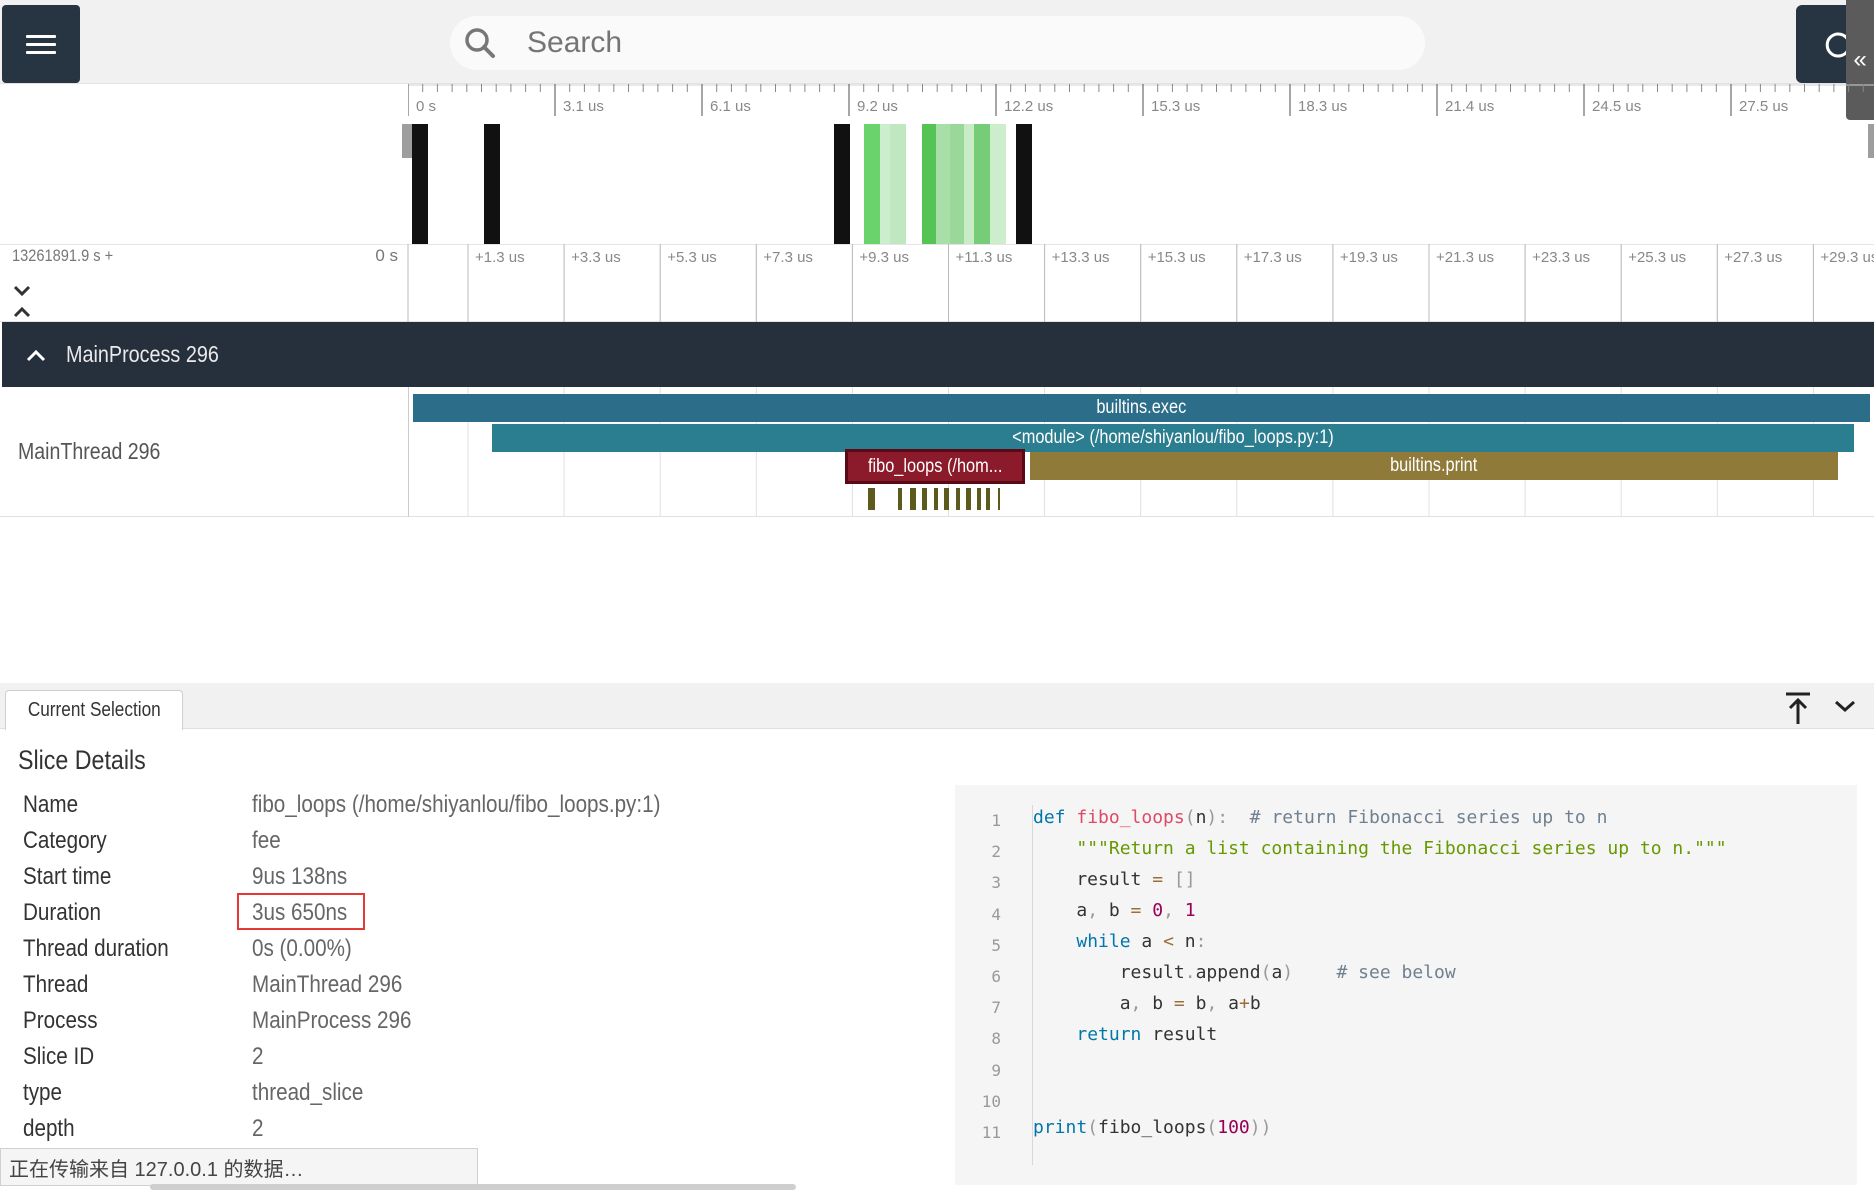  What do you see at coordinates (996, 883) in the screenshot?
I see `code-line-number: 3` at bounding box center [996, 883].